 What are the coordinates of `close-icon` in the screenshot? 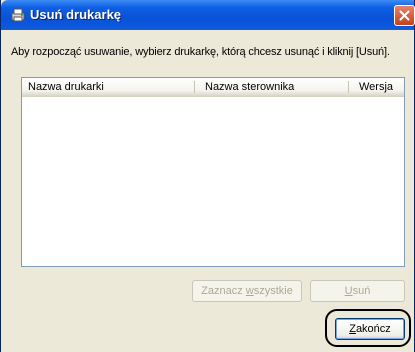 It's located at (404, 15).